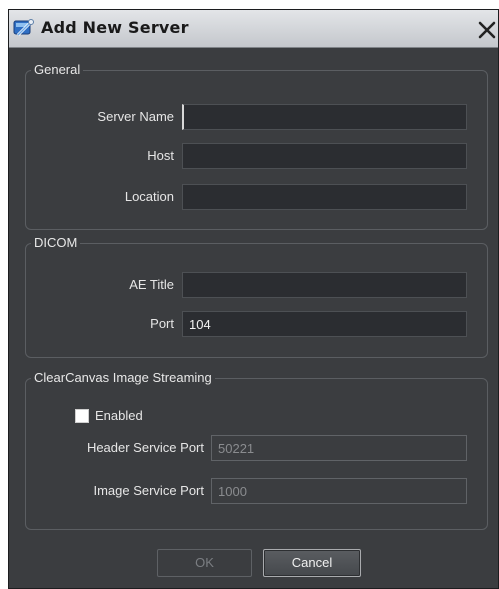 This screenshot has width=499, height=589. What do you see at coordinates (119, 415) in the screenshot?
I see `enabled-label: Enabled` at bounding box center [119, 415].